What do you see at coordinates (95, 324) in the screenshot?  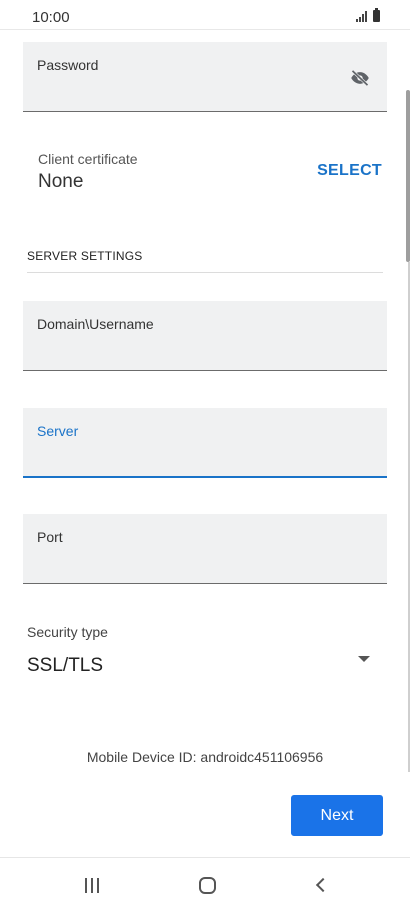 I see `domain-username-label: Domain\Username` at bounding box center [95, 324].